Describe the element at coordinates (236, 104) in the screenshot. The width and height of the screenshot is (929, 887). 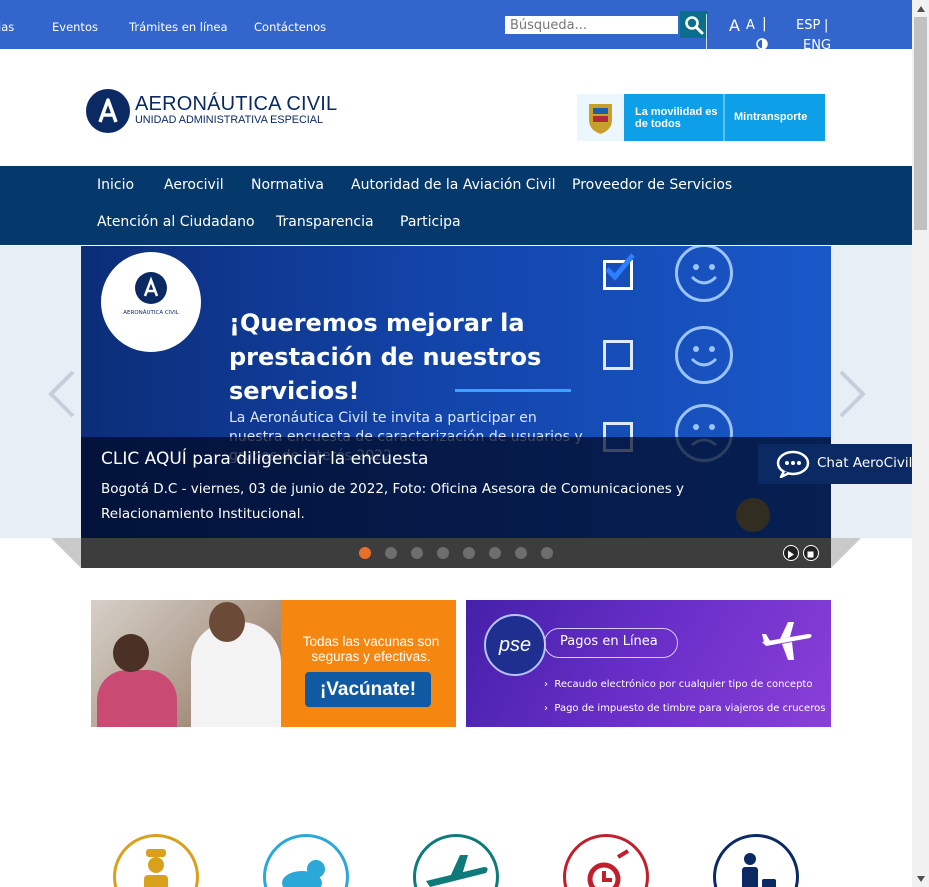
I see `brand-title: AERONÁUTICA CIVIL` at that location.